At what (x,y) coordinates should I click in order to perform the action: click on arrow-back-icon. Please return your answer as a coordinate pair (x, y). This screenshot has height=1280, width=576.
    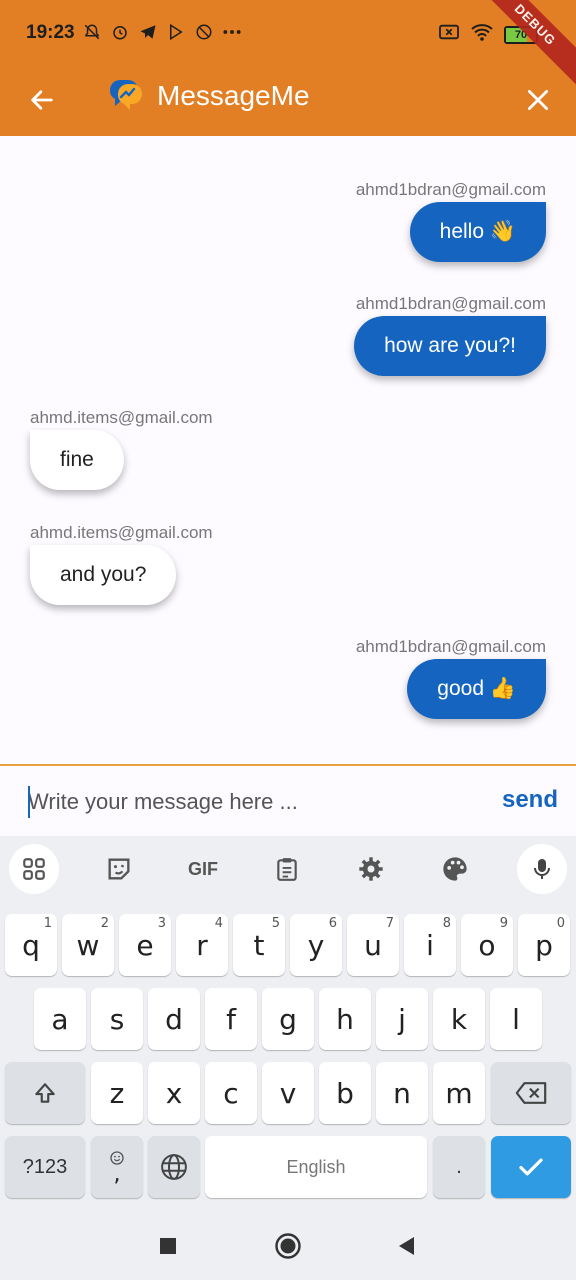
    Looking at the image, I should click on (42, 100).